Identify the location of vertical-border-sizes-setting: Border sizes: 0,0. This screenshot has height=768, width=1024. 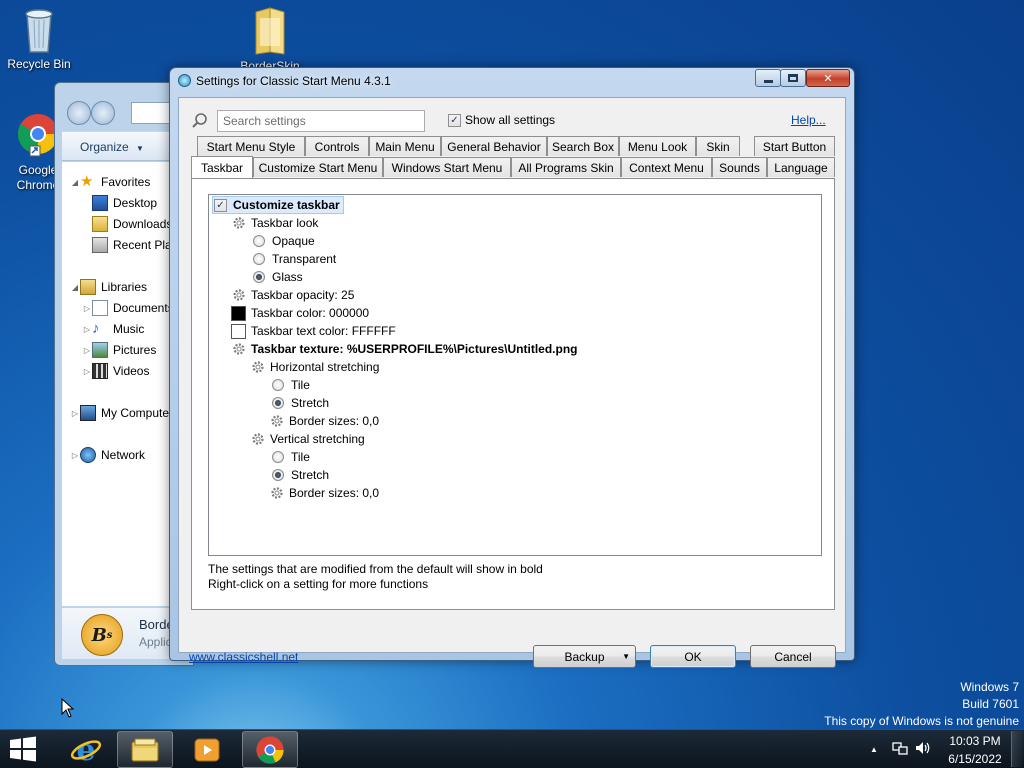
(324, 493).